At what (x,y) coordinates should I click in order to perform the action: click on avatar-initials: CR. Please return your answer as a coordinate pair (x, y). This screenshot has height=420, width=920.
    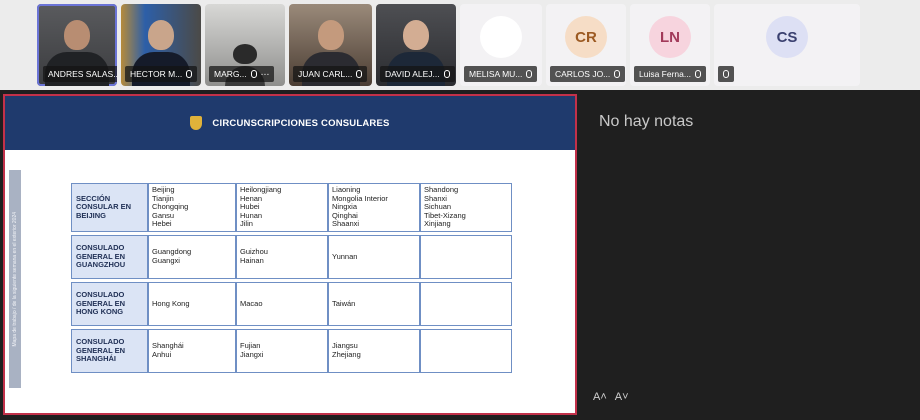
    Looking at the image, I should click on (586, 37).